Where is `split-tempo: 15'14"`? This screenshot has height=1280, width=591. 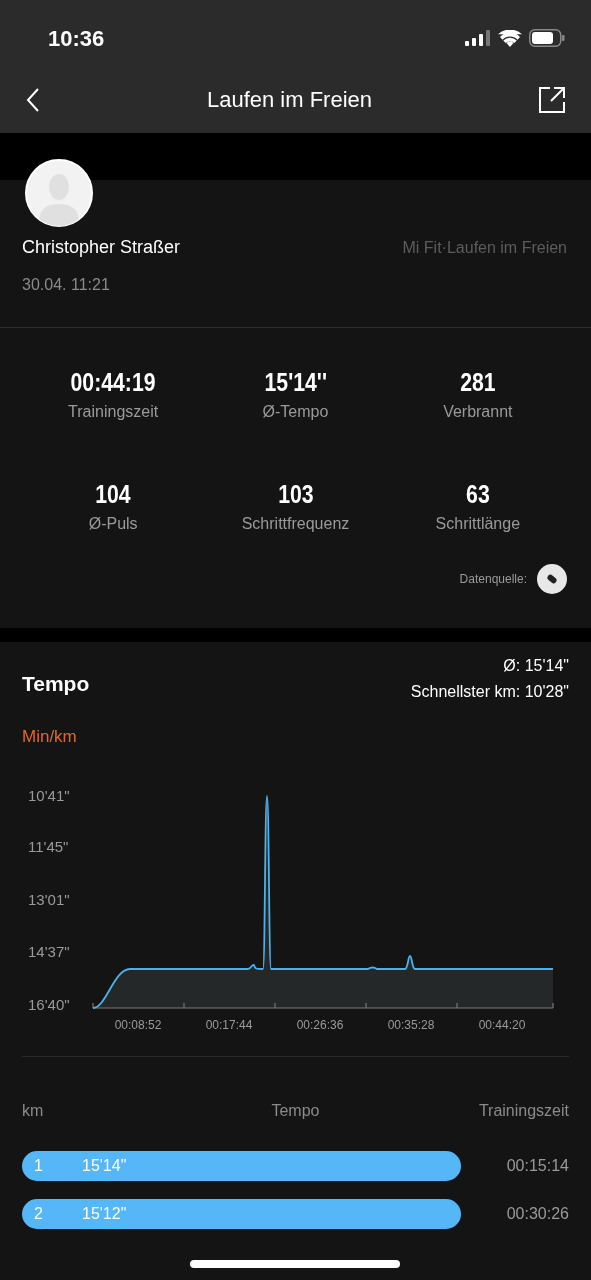
split-tempo: 15'14" is located at coordinates (104, 1165).